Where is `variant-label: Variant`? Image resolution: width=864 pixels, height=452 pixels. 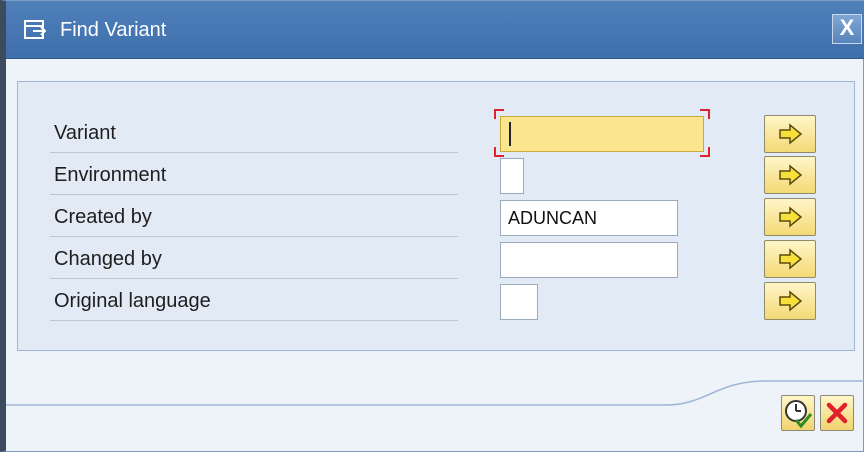
variant-label: Variant is located at coordinates (254, 132).